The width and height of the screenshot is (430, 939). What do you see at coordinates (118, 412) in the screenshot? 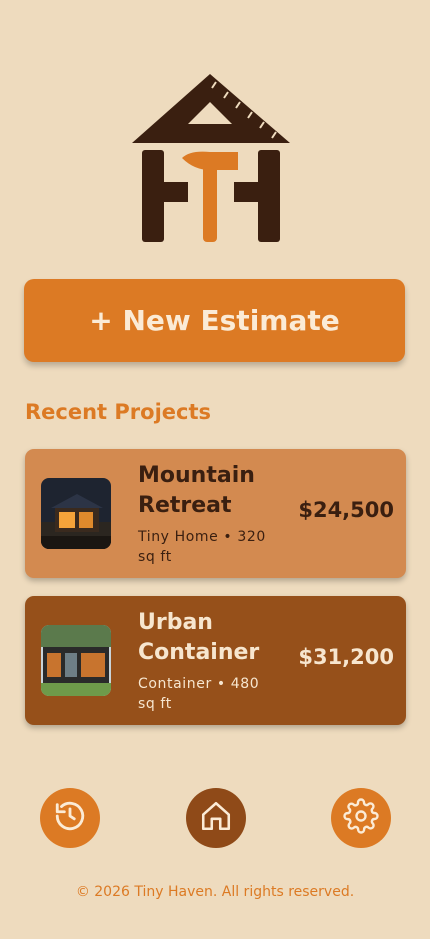
I see `recent-projects-title: Recent Projects` at bounding box center [118, 412].